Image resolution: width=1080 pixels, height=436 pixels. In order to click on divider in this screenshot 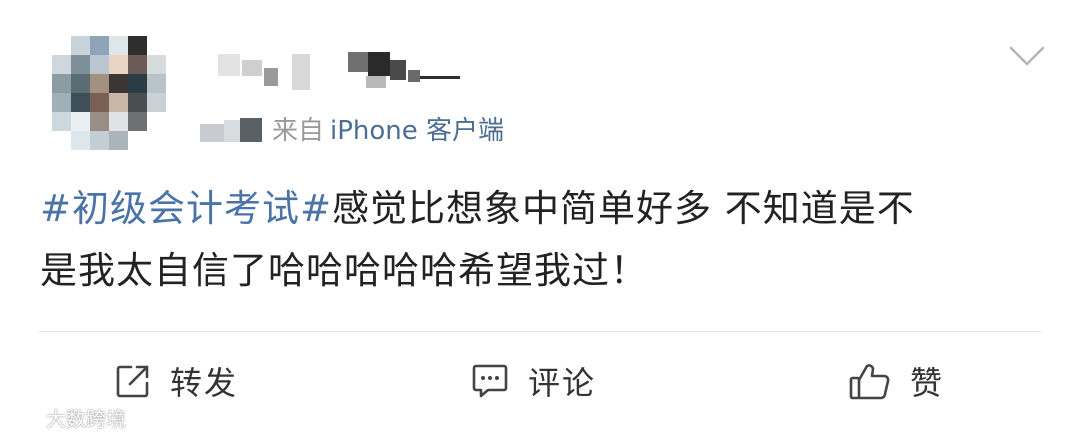, I will do `click(540, 331)`.